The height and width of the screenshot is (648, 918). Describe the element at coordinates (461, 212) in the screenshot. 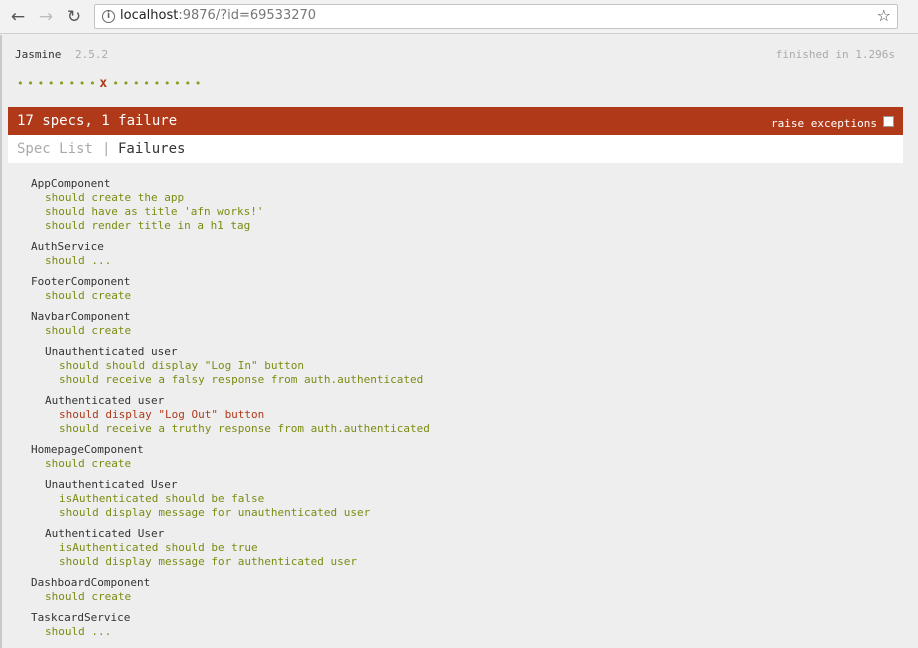

I see `spec-passed: should have as title 'afn works!'` at that location.